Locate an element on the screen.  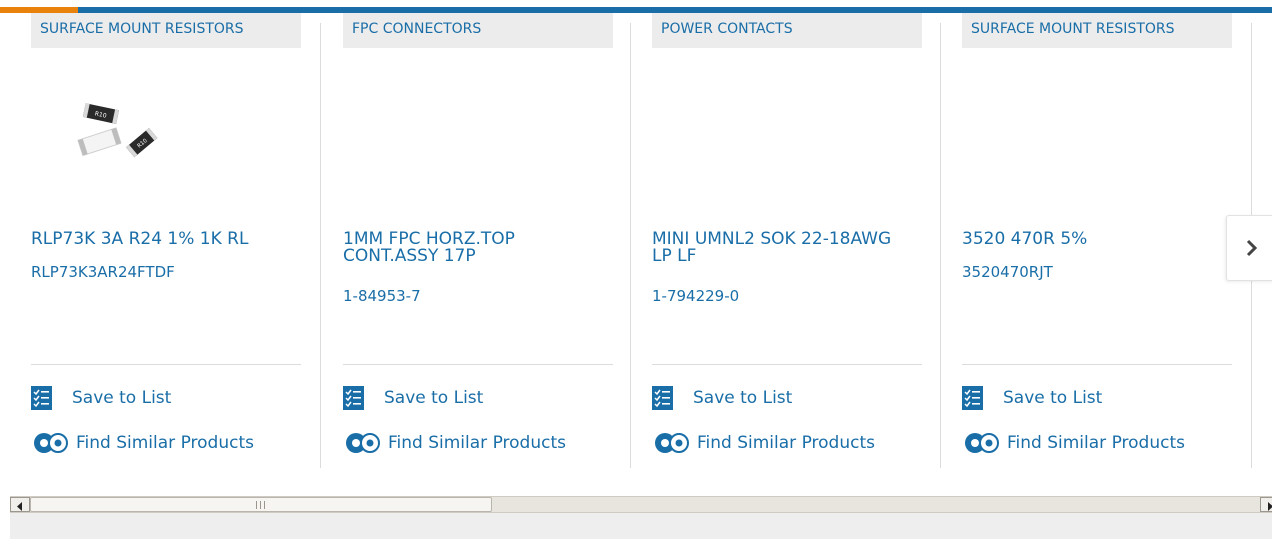
scroll-right-button is located at coordinates (1266, 504).